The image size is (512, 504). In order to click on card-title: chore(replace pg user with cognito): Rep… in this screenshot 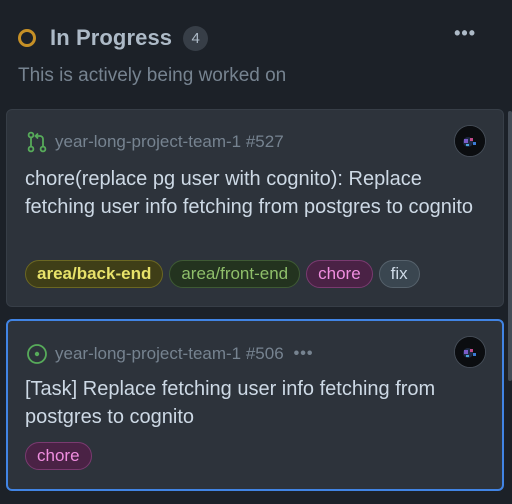, I will do `click(255, 193)`.